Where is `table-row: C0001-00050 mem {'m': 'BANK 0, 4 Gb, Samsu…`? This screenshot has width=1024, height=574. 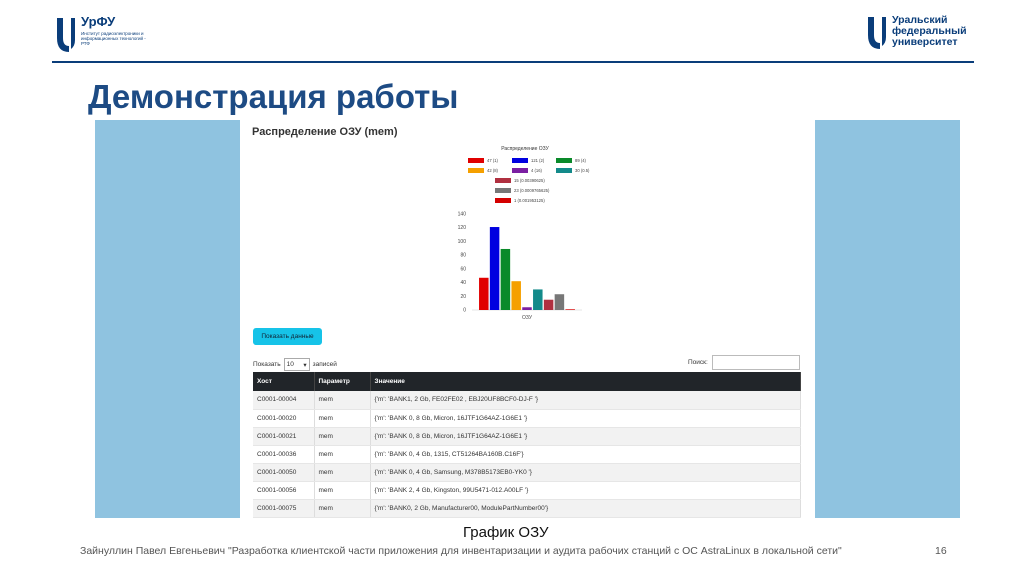 table-row: C0001-00050 mem {'m': 'BANK 0, 4 Gb, Samsu… is located at coordinates (527, 472).